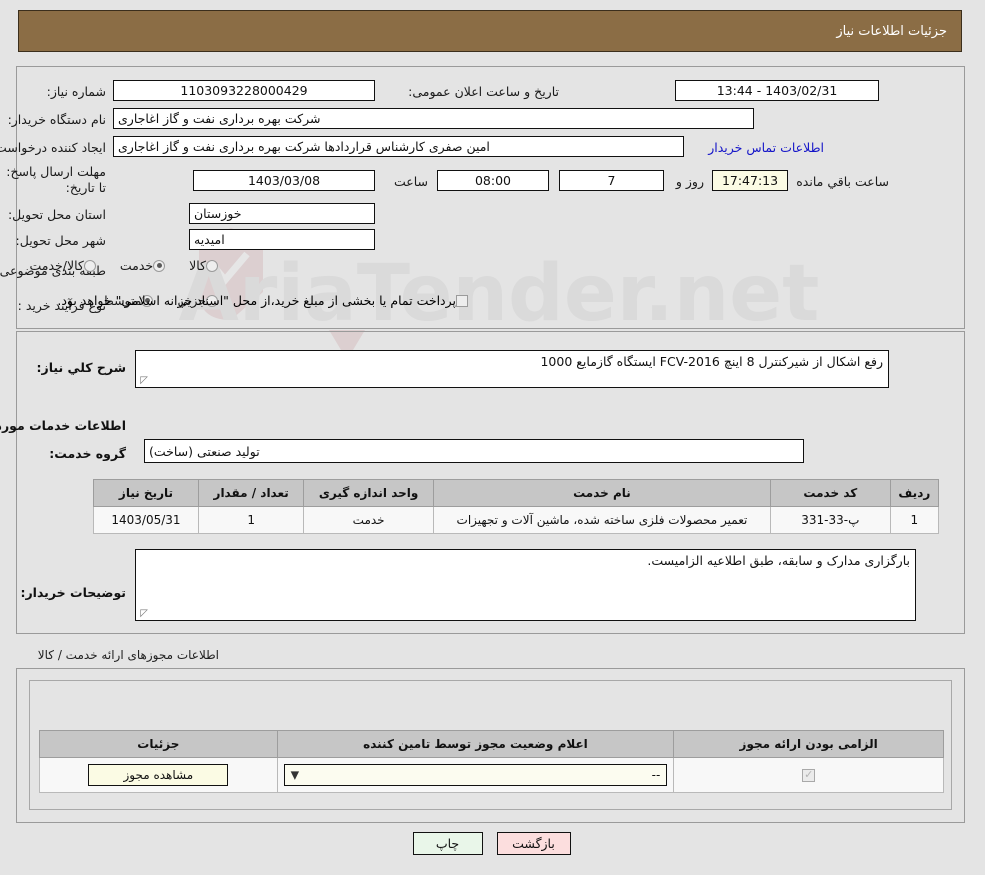  Describe the element at coordinates (369, 520) in the screenshot. I see `cell-unit: خدمت` at that location.